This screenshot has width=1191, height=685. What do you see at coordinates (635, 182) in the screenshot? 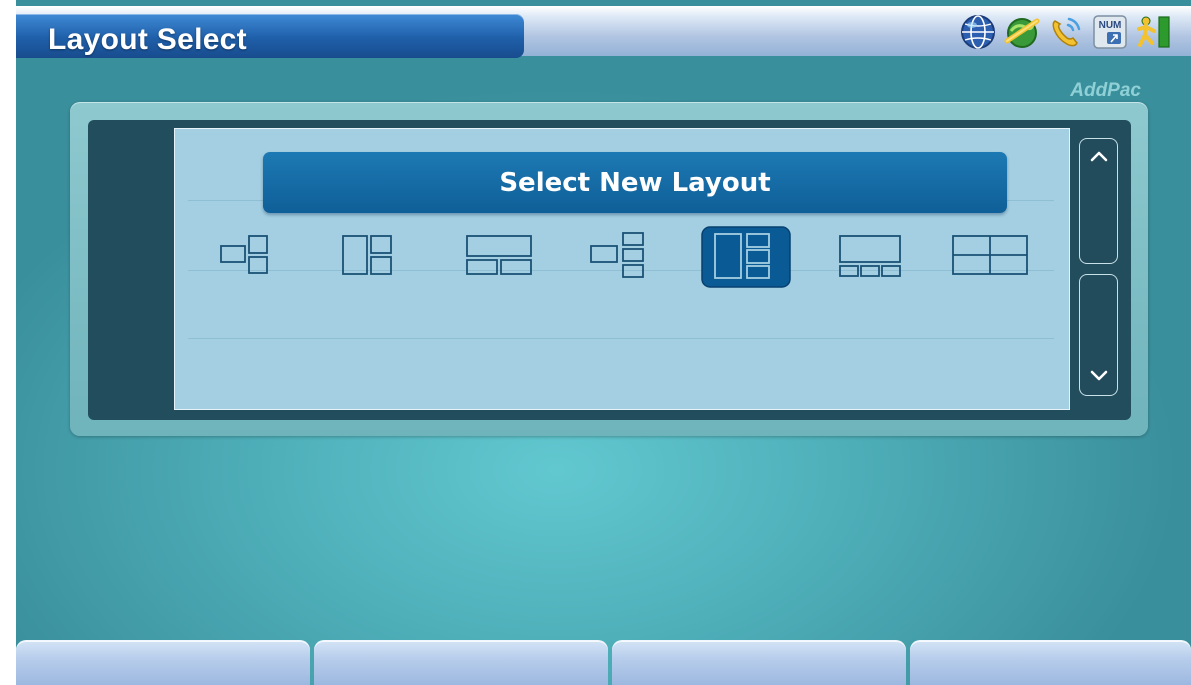
I see `layout-list-heading: Select New Layout` at bounding box center [635, 182].